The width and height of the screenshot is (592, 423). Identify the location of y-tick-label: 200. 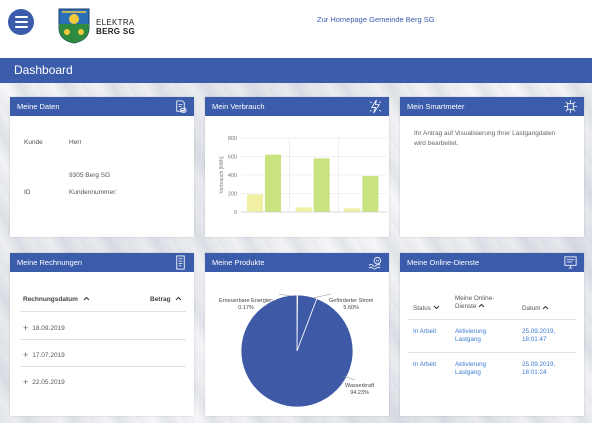
(232, 195).